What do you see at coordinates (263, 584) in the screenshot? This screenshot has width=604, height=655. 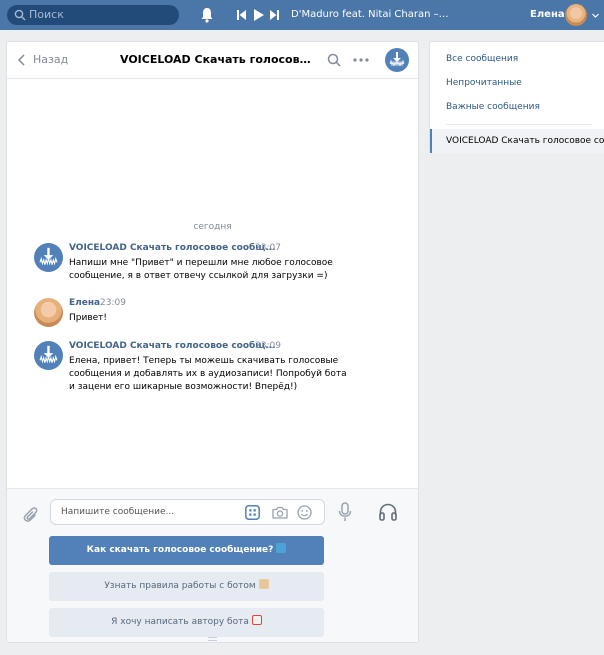 I see `scroll-icon` at bounding box center [263, 584].